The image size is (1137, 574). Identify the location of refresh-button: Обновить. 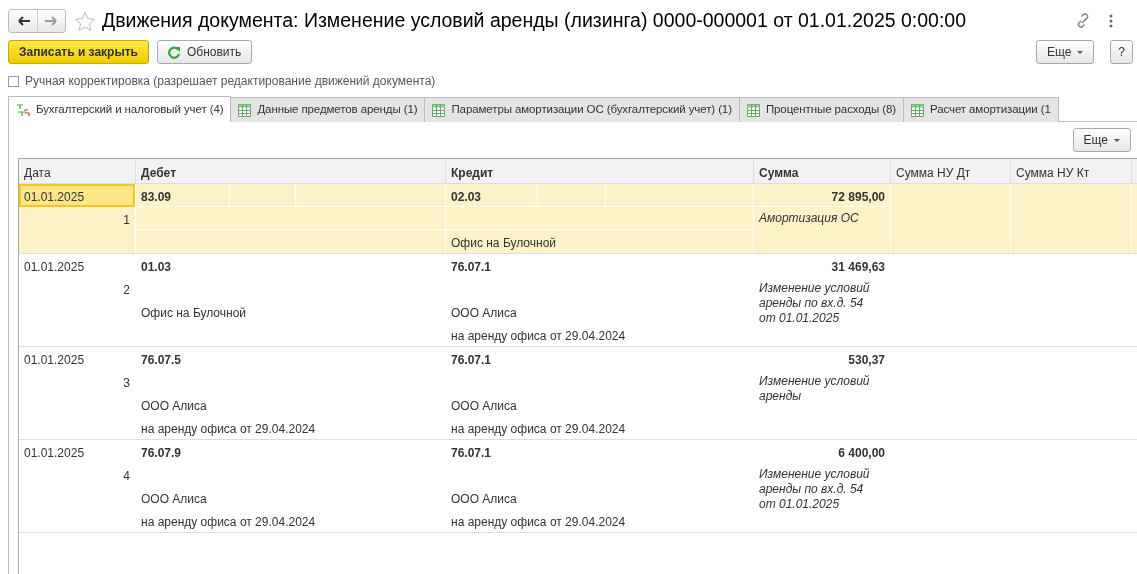
(204, 52).